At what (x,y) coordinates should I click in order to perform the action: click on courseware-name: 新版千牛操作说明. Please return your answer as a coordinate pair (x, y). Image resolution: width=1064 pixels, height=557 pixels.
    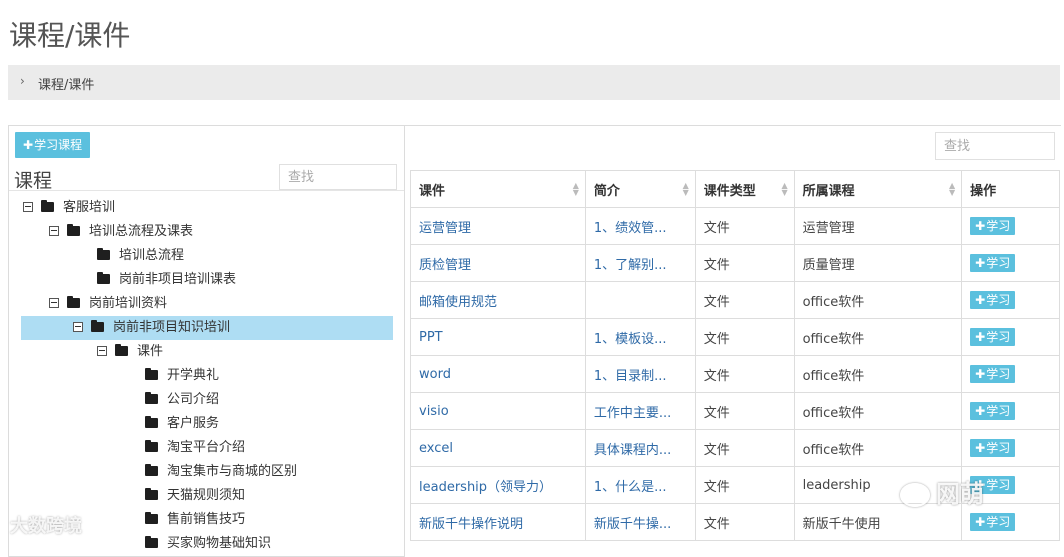
    Looking at the image, I should click on (498, 522).